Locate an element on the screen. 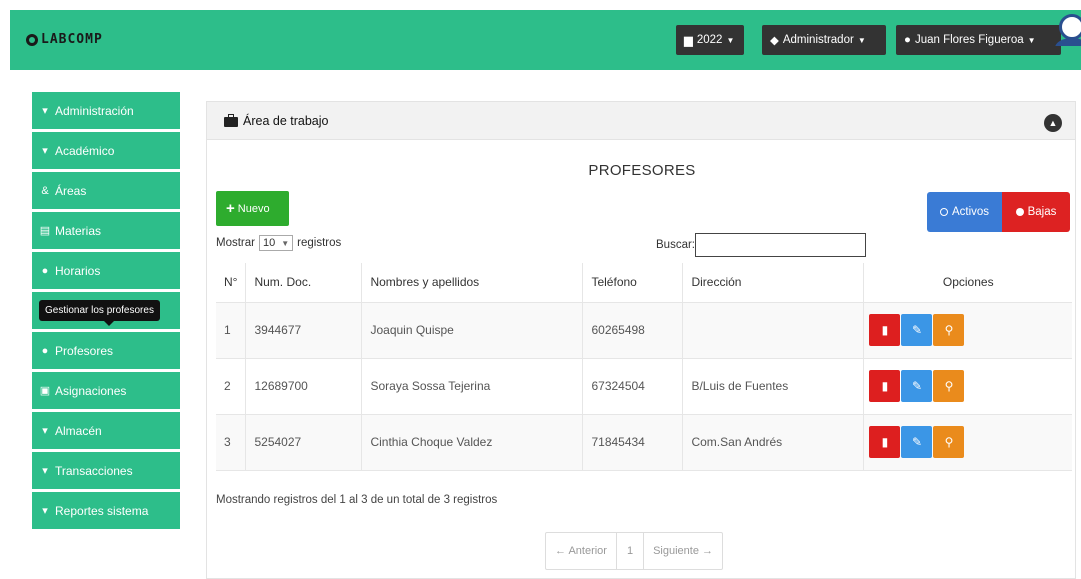 The height and width of the screenshot is (579, 1081). sidebar-item-profesores: ● Profesores is located at coordinates (106, 352).